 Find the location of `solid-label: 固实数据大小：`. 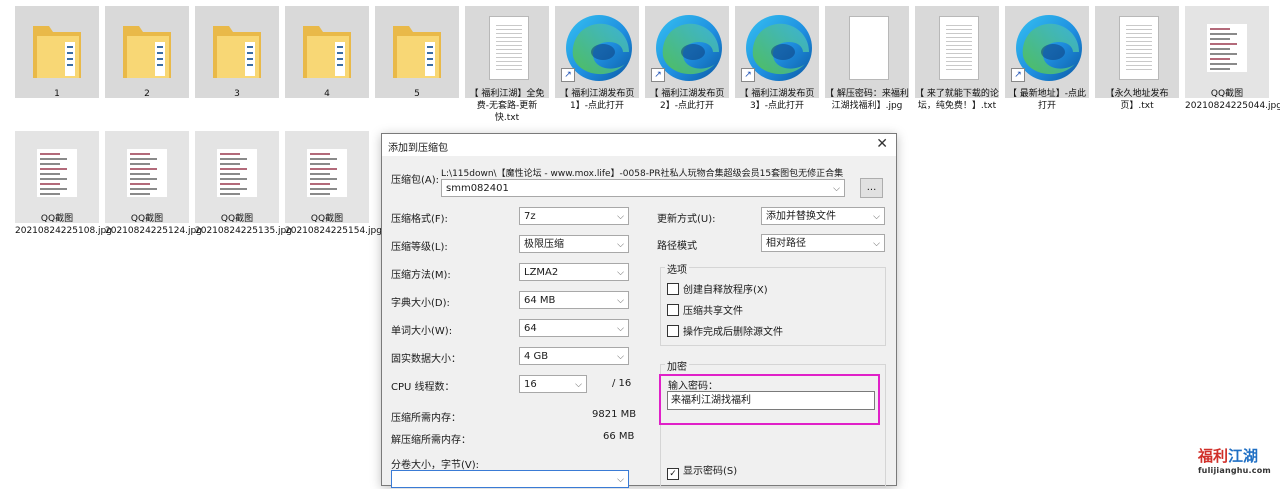

solid-label: 固实数据大小： is located at coordinates (426, 359).